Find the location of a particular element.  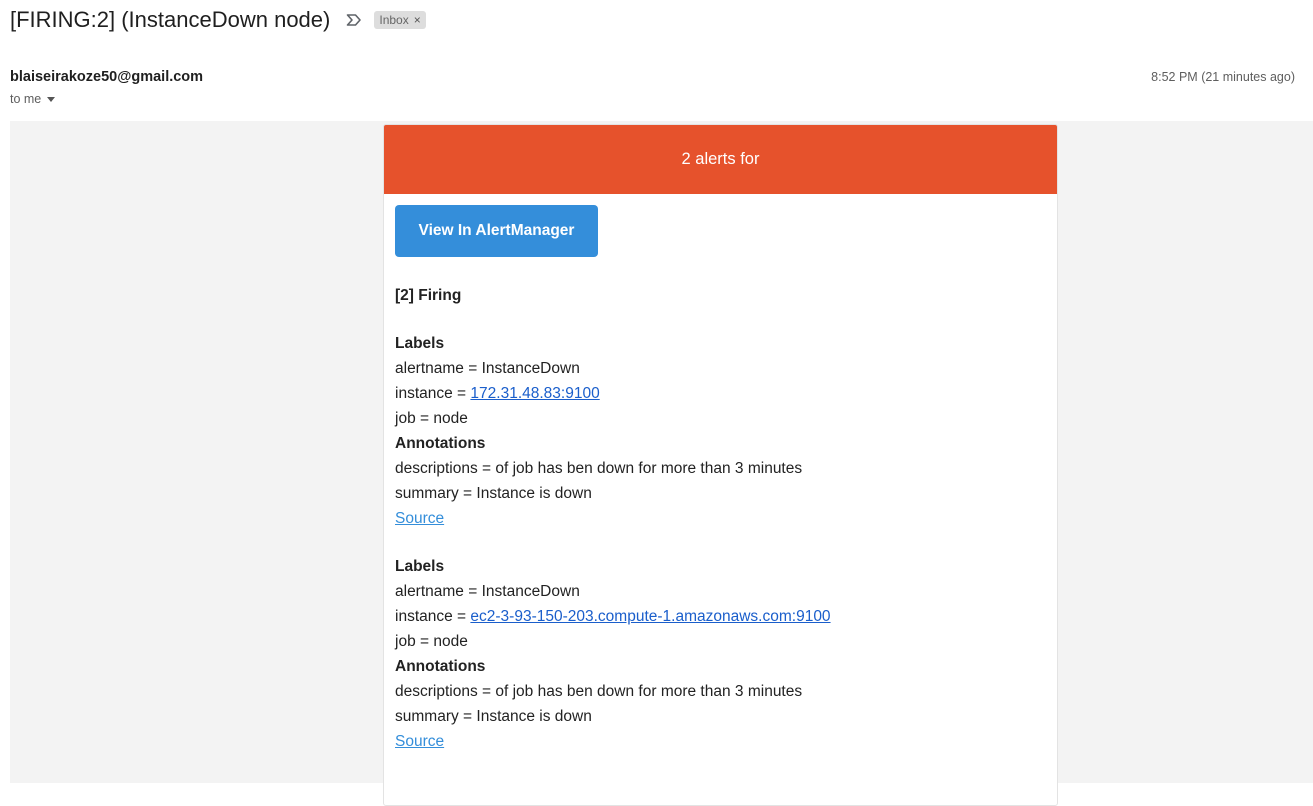

inbox-label-chip: Inbox × is located at coordinates (400, 20).